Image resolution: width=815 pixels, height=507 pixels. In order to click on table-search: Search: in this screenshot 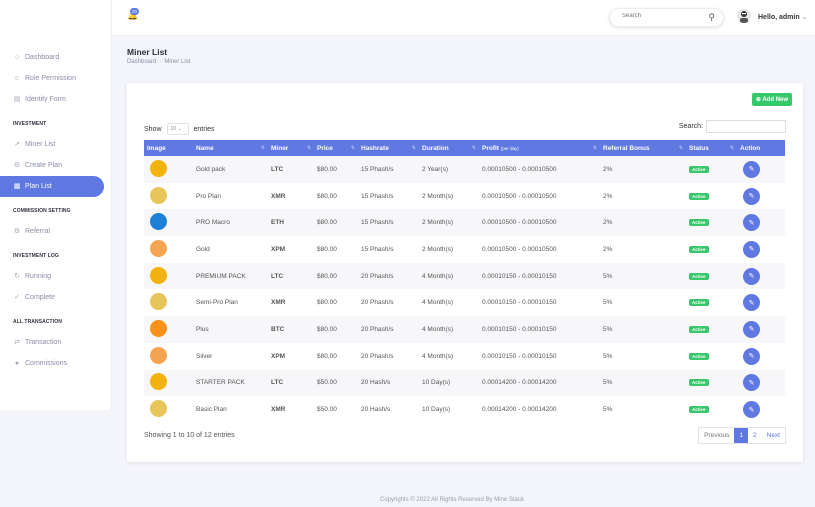, I will do `click(732, 126)`.